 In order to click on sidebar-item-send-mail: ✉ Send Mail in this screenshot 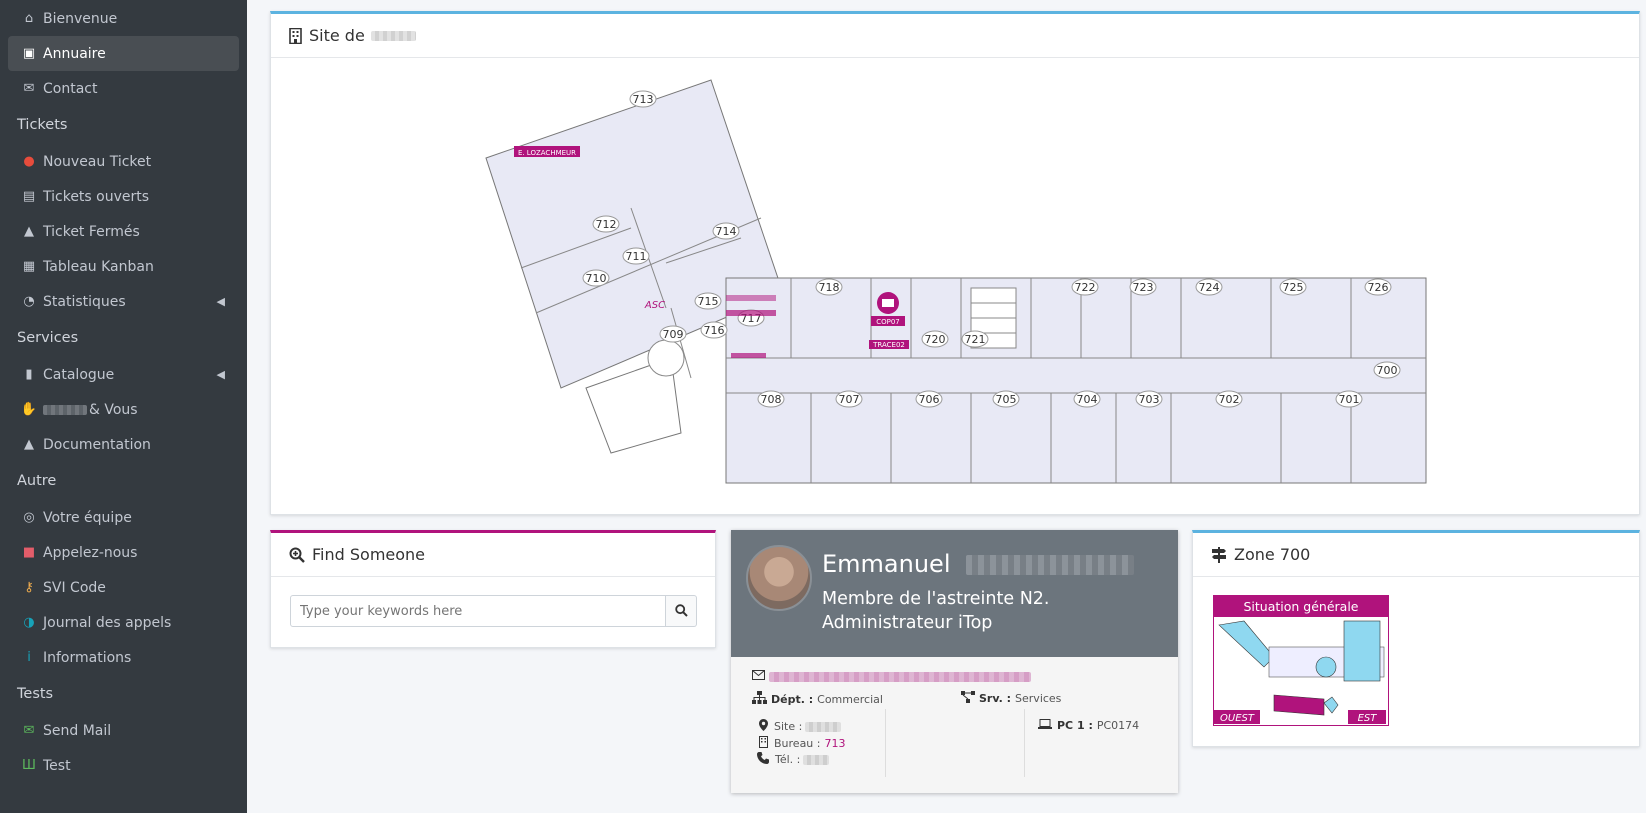, I will do `click(123, 730)`.